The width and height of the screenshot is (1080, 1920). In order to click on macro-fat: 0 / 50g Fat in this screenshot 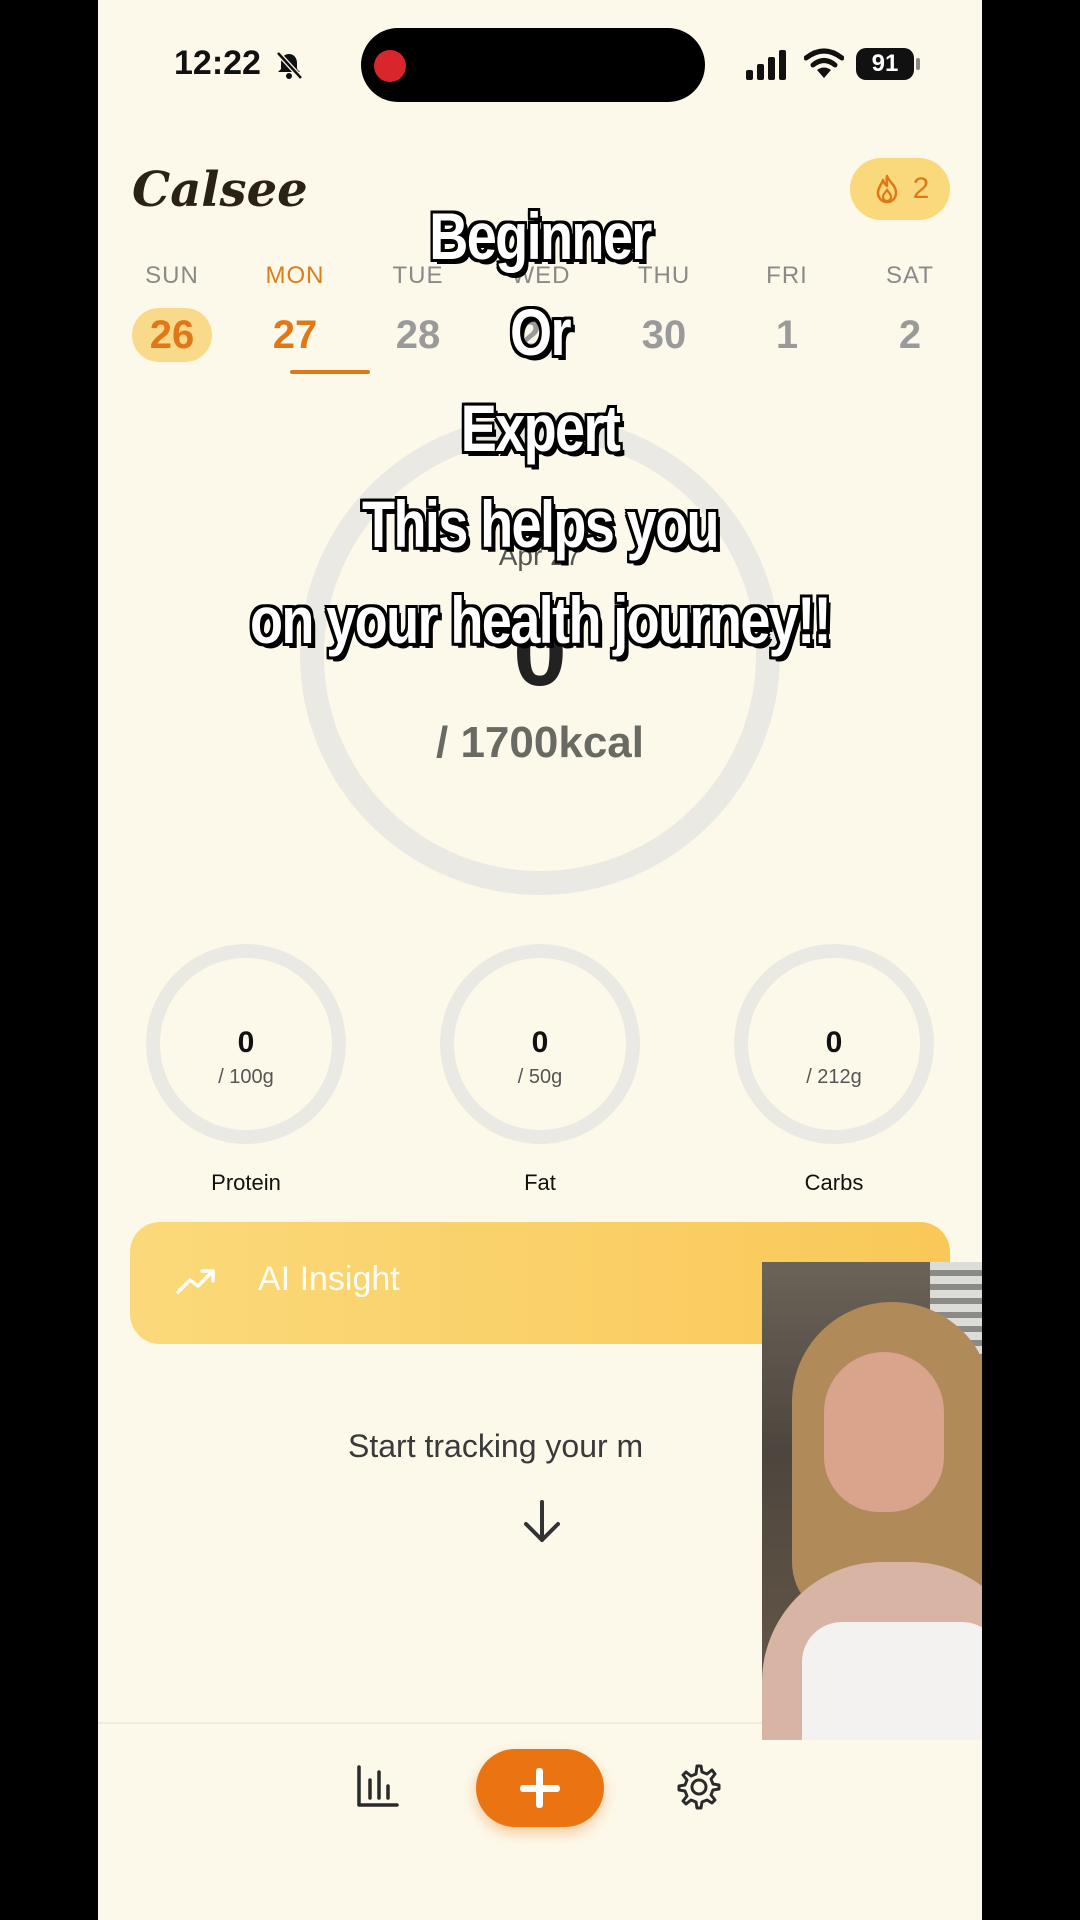, I will do `click(540, 1070)`.